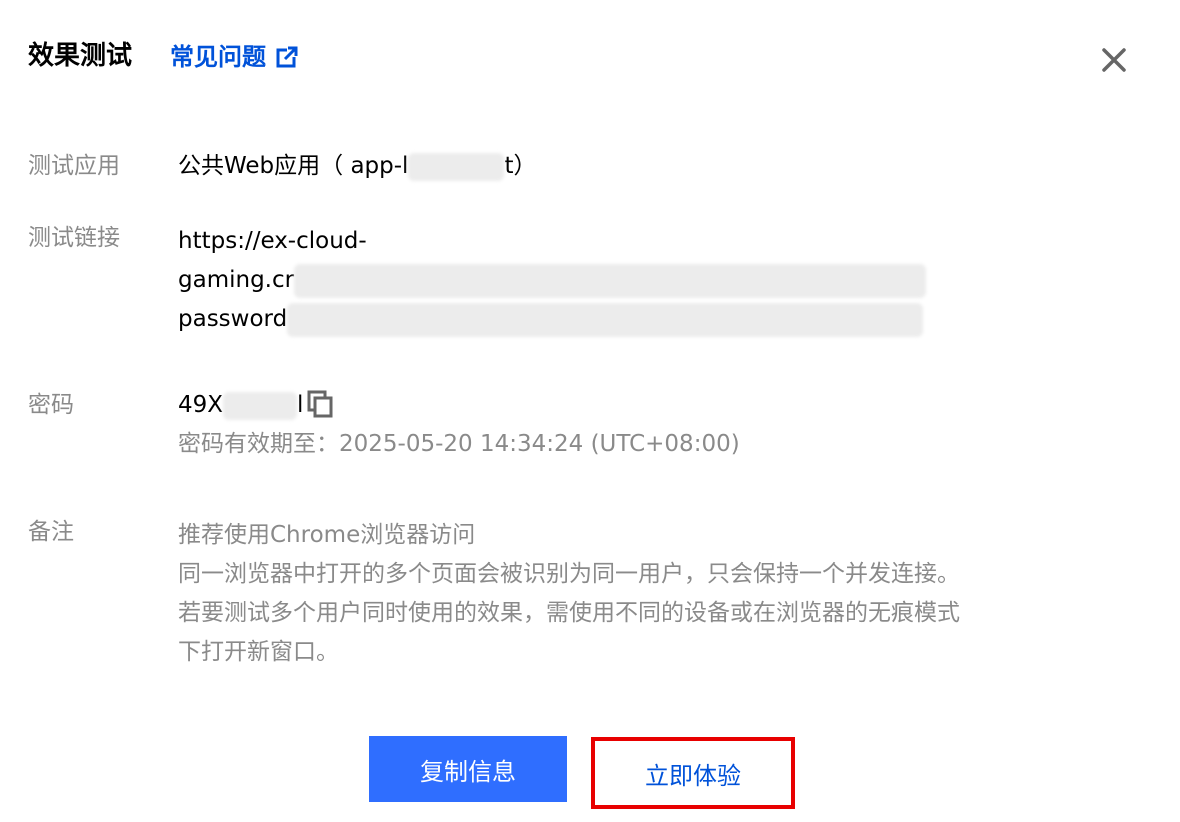 This screenshot has height=822, width=1180. I want to click on password-value: 49X l, so click(255, 405).